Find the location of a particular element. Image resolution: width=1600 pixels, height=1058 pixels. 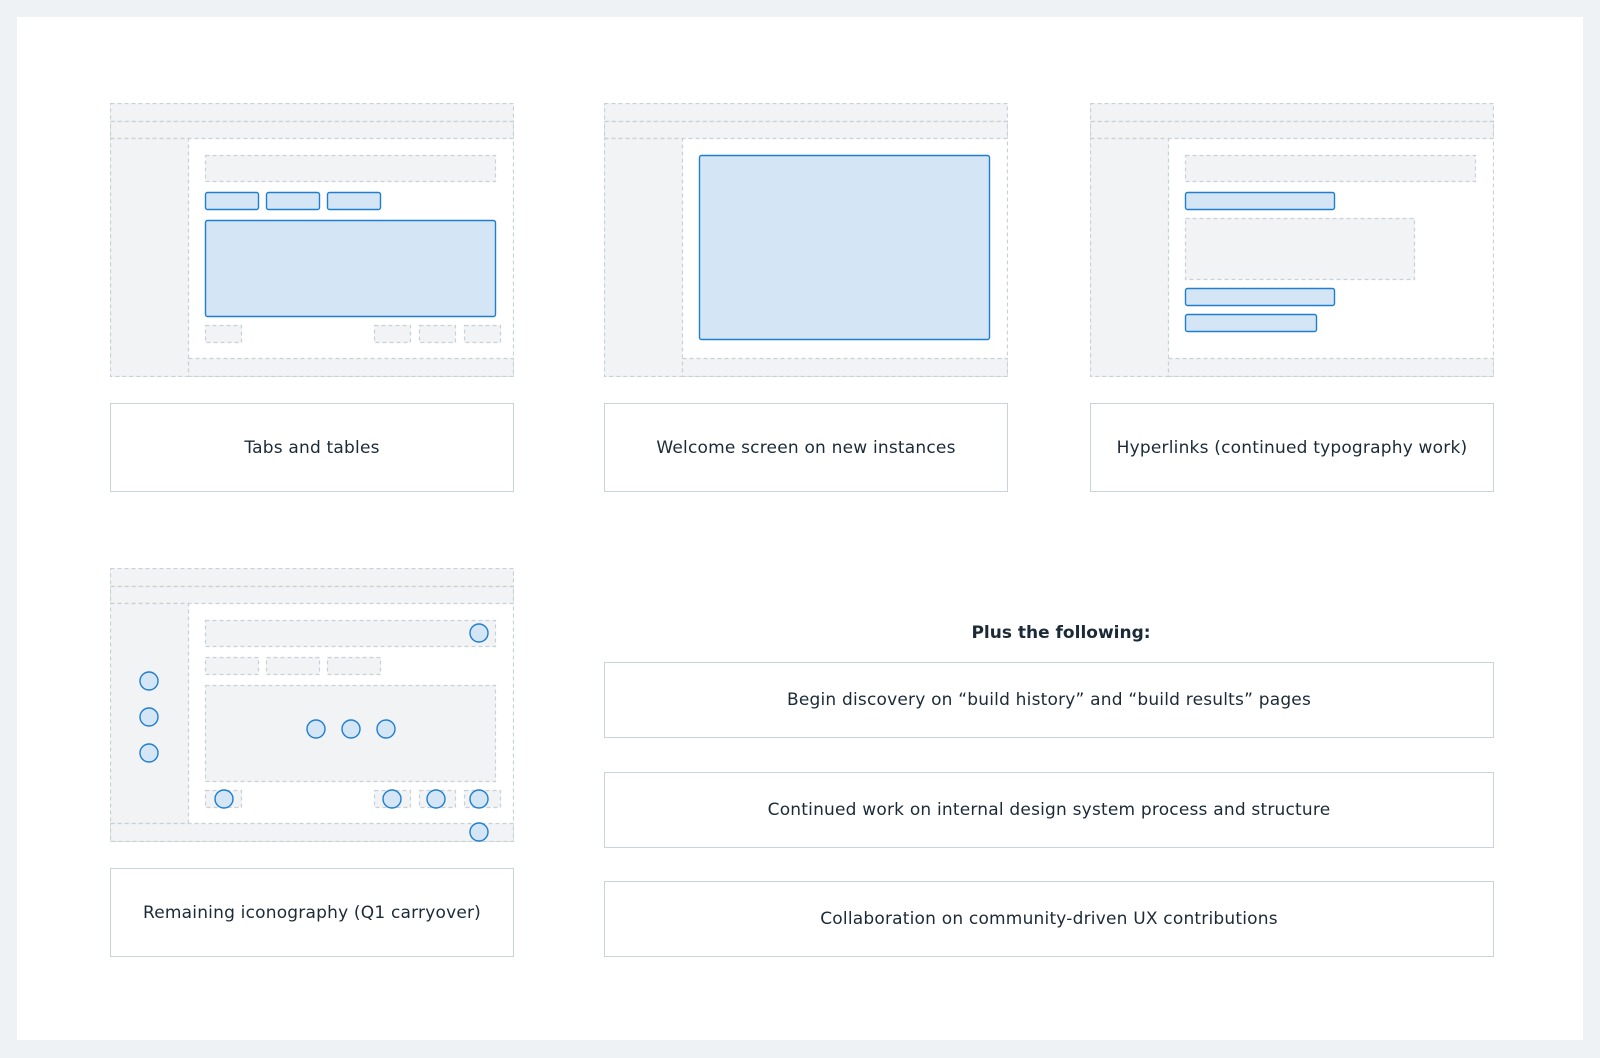

card-title-hyperlinks: Hyperlinks (continued typography work) is located at coordinates (1292, 447).